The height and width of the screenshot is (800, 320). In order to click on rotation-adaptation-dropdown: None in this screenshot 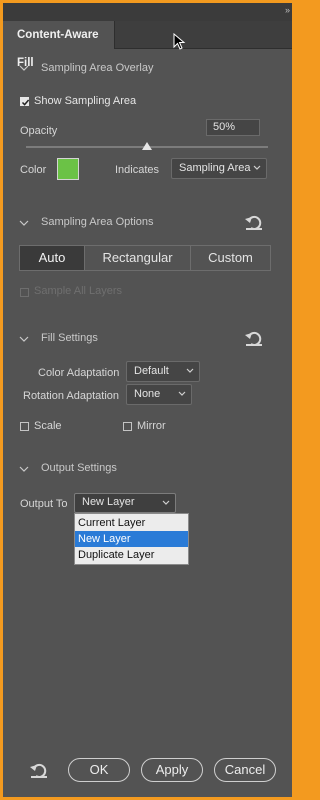, I will do `click(159, 394)`.